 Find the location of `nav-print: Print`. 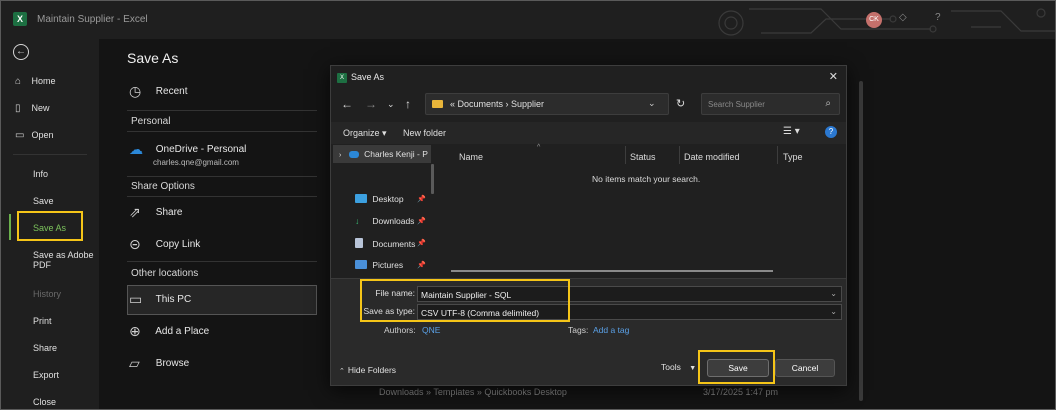

nav-print: Print is located at coordinates (42, 321).